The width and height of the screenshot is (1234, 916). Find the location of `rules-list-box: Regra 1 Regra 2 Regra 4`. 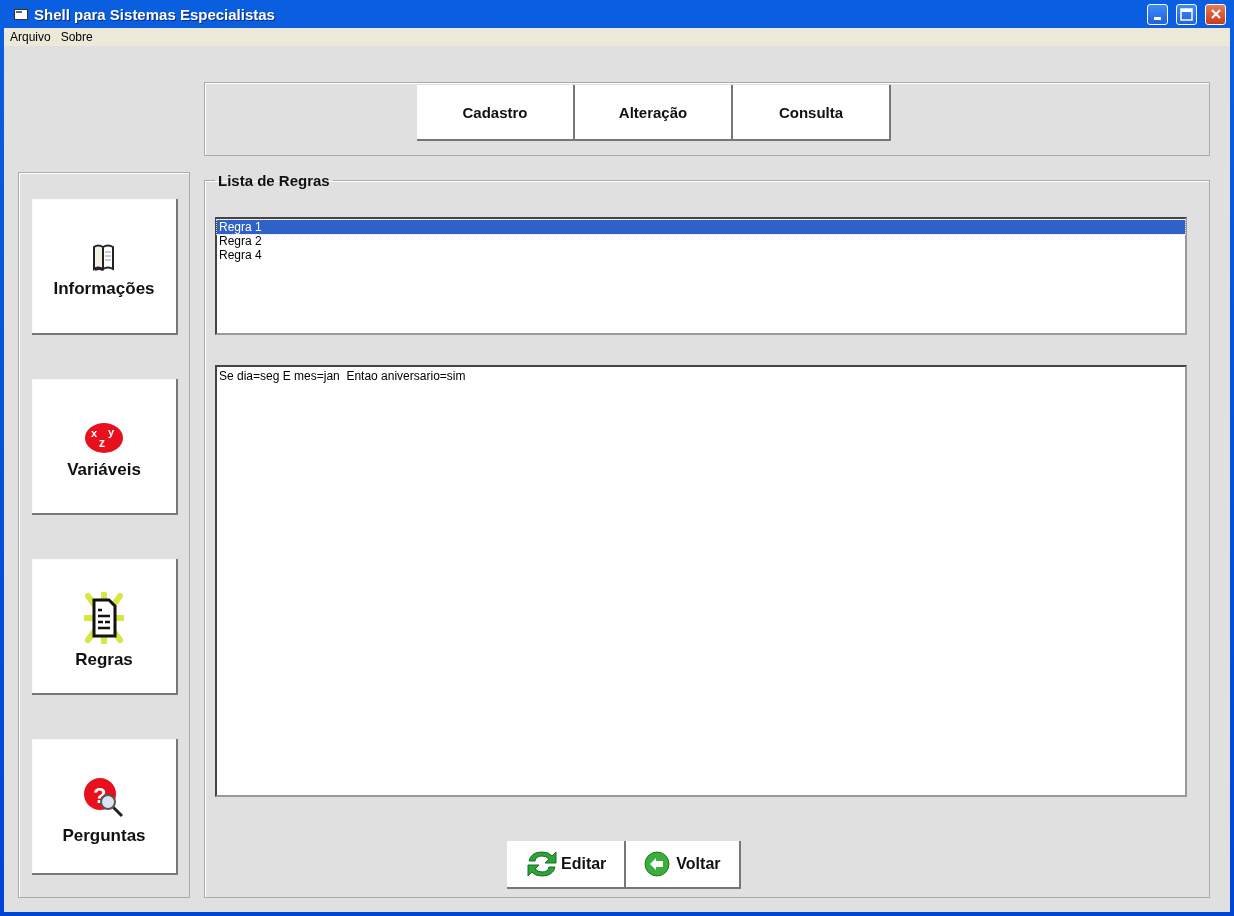

rules-list-box: Regra 1 Regra 2 Regra 4 is located at coordinates (701, 276).